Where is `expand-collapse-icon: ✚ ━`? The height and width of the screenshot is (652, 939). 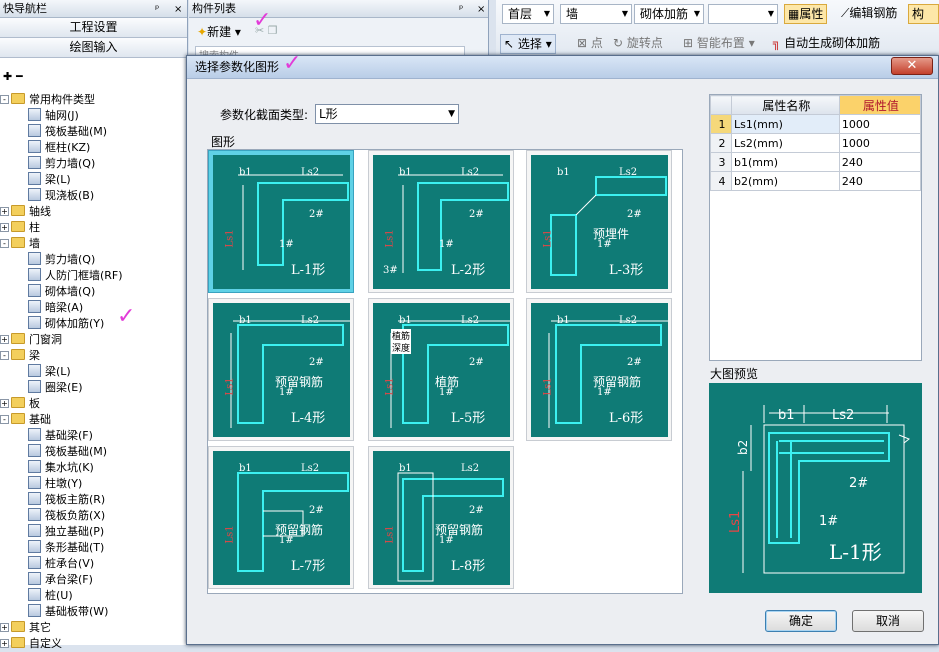 expand-collapse-icon: ✚ ━ is located at coordinates (13, 76).